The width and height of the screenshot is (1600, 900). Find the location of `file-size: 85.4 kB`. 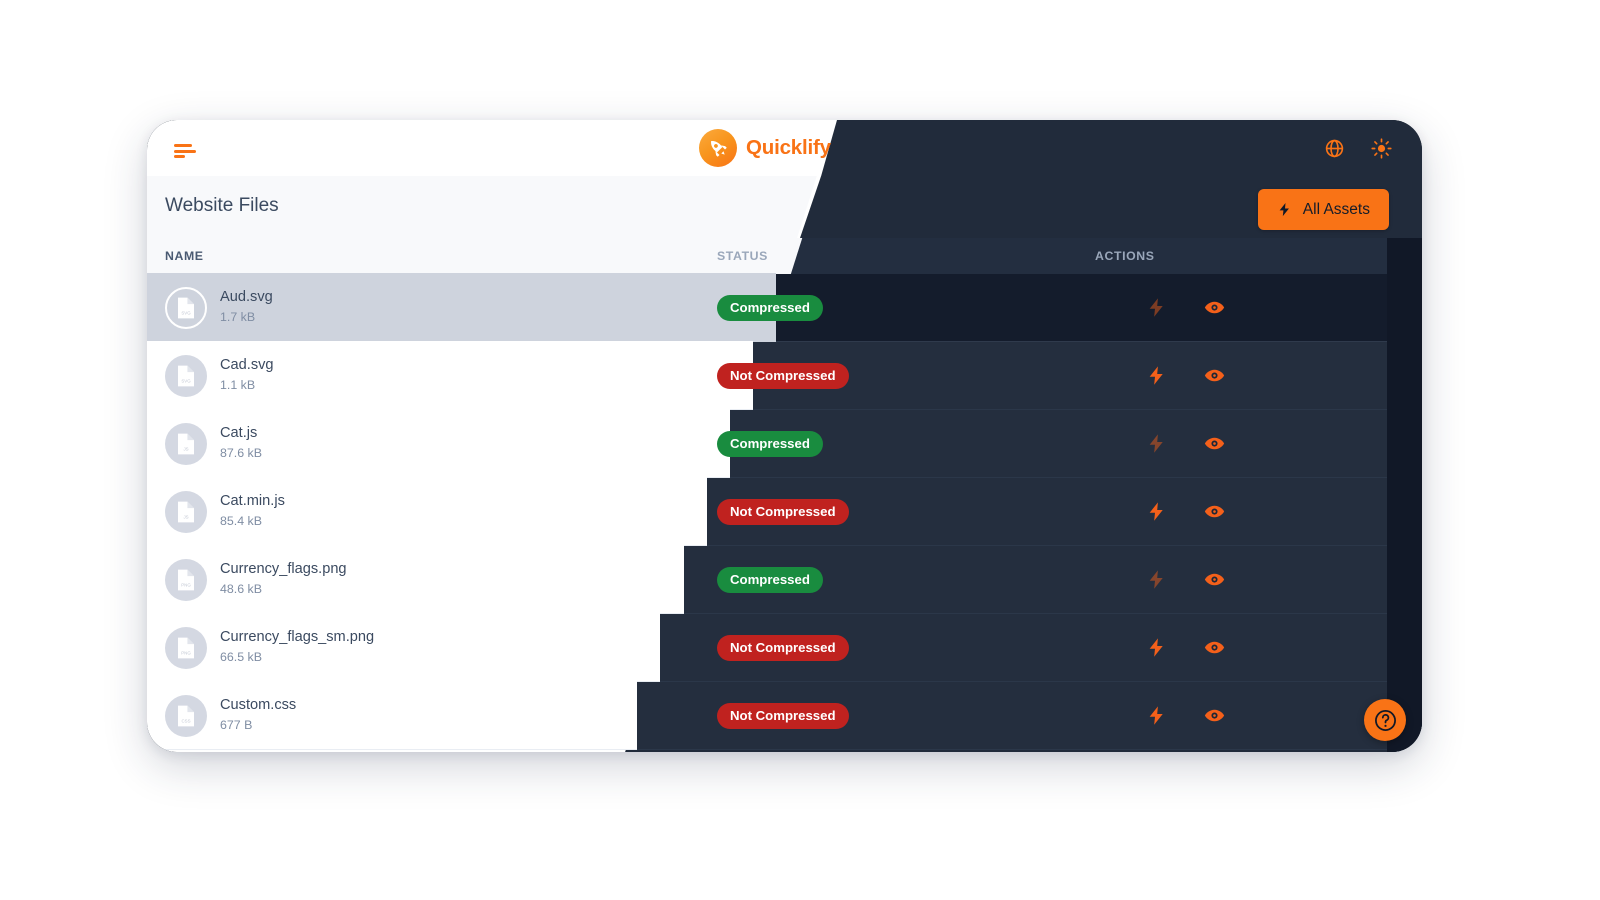

file-size: 85.4 kB is located at coordinates (241, 521).